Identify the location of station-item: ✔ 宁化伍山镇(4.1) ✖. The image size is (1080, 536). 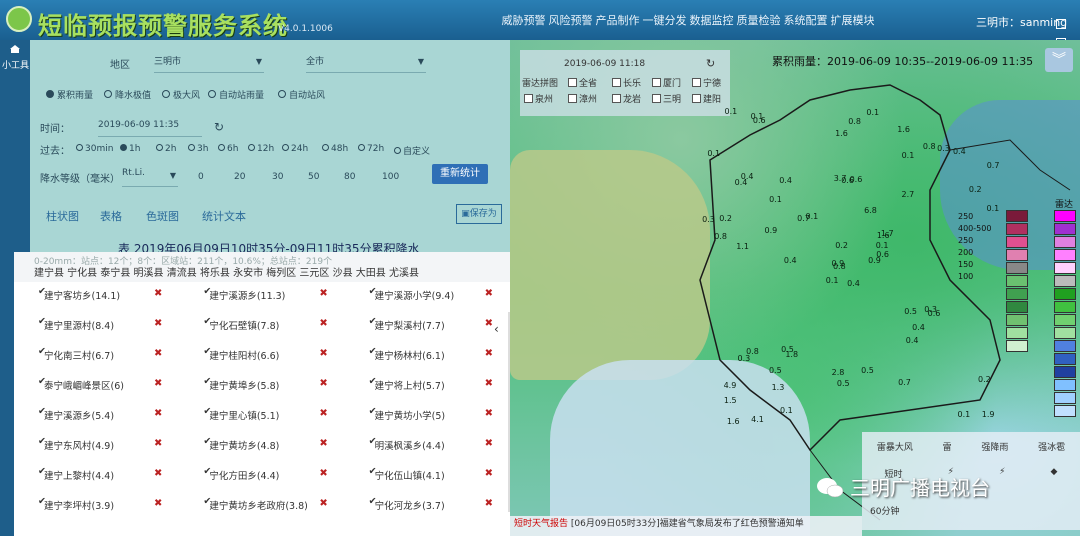
(427, 474).